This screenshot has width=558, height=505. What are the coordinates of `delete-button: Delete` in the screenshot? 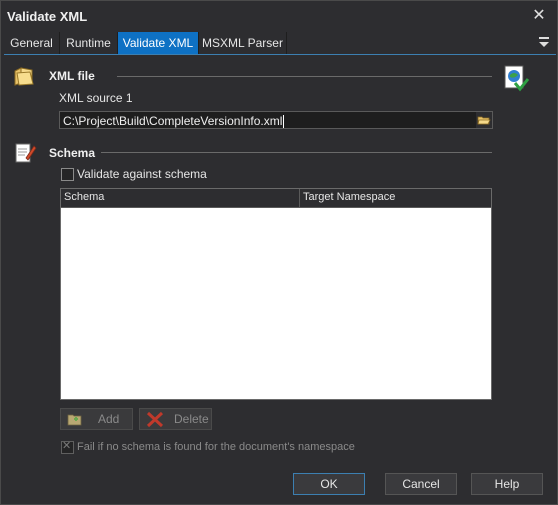 It's located at (175, 419).